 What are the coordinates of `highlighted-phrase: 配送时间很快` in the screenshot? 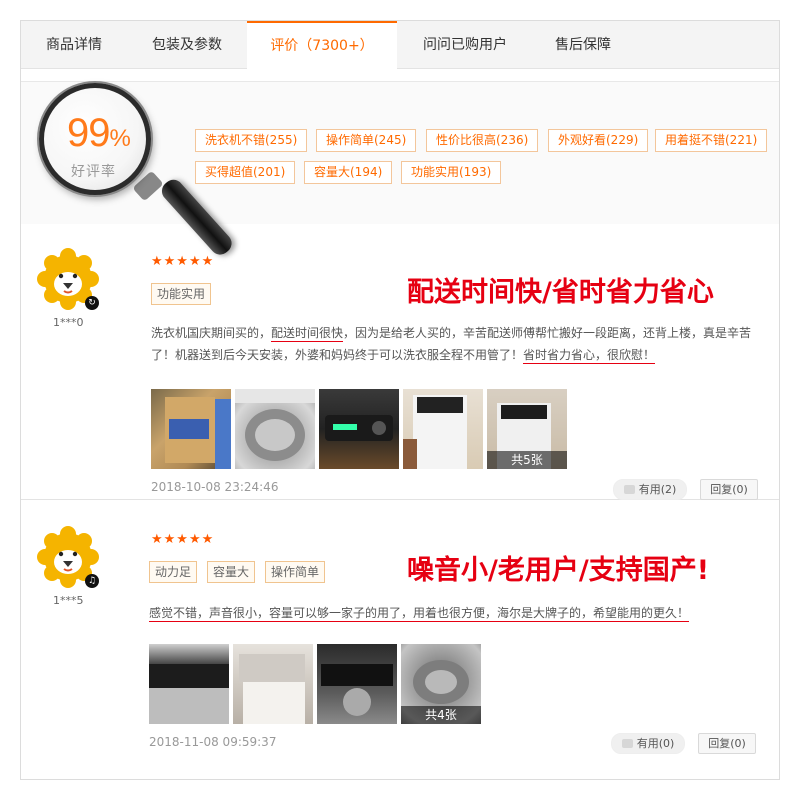 It's located at (307, 334).